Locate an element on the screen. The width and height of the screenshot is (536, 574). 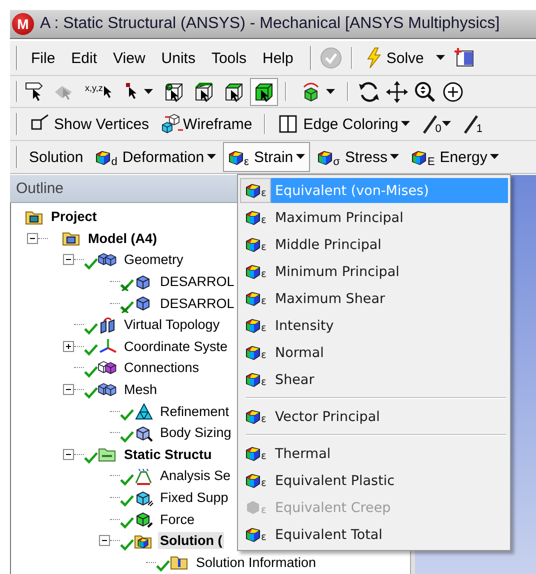
edge-thickness-button: 1 is located at coordinates (473, 124).